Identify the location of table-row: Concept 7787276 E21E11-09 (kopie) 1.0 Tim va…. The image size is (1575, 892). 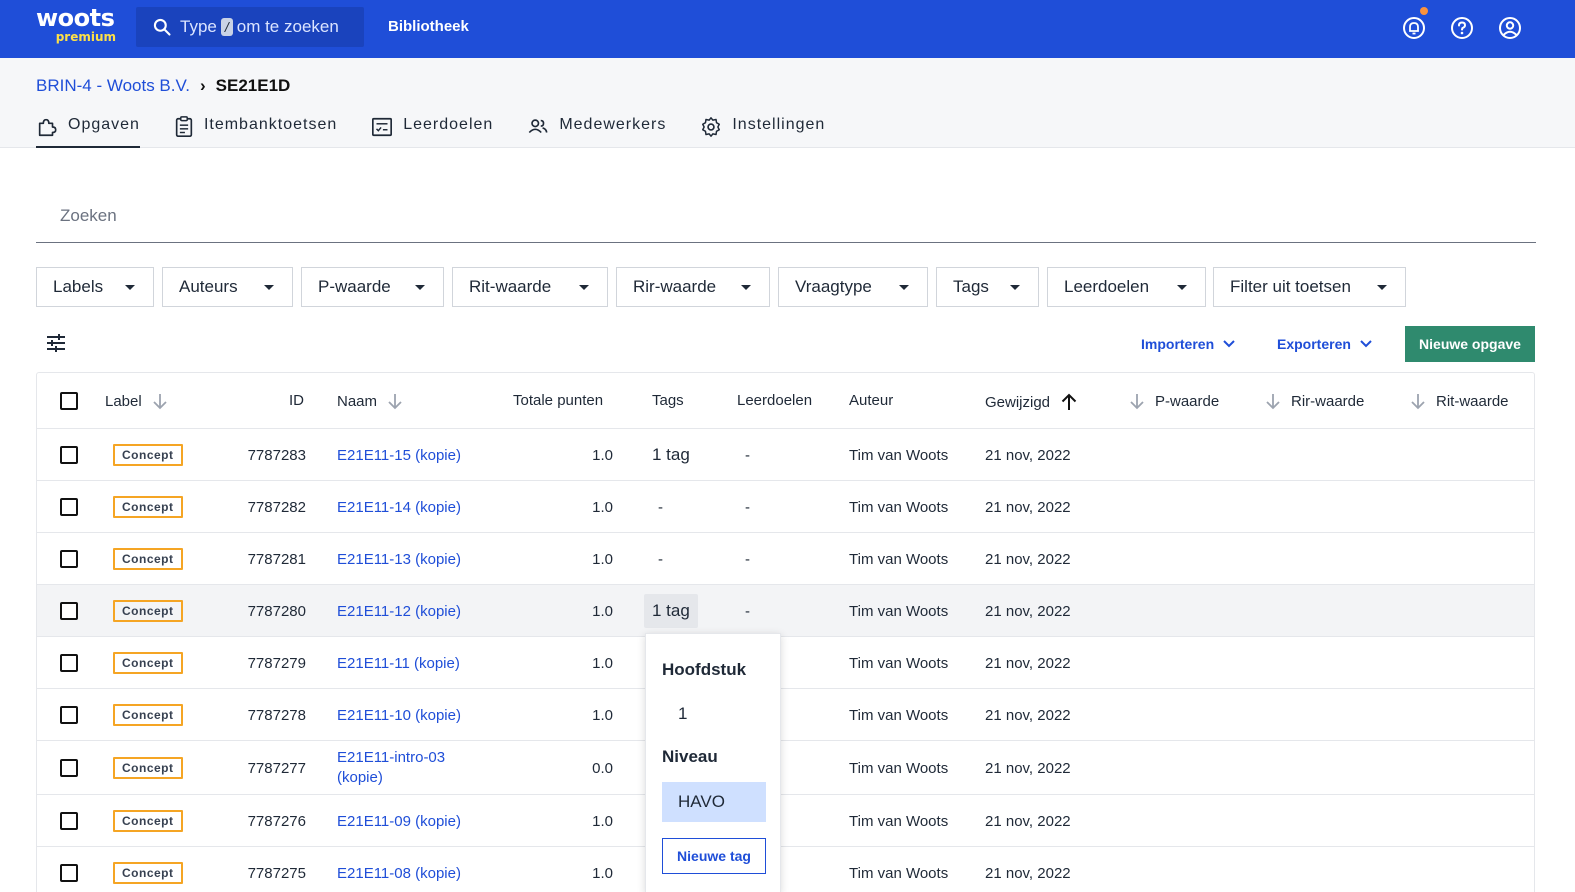
(785, 821).